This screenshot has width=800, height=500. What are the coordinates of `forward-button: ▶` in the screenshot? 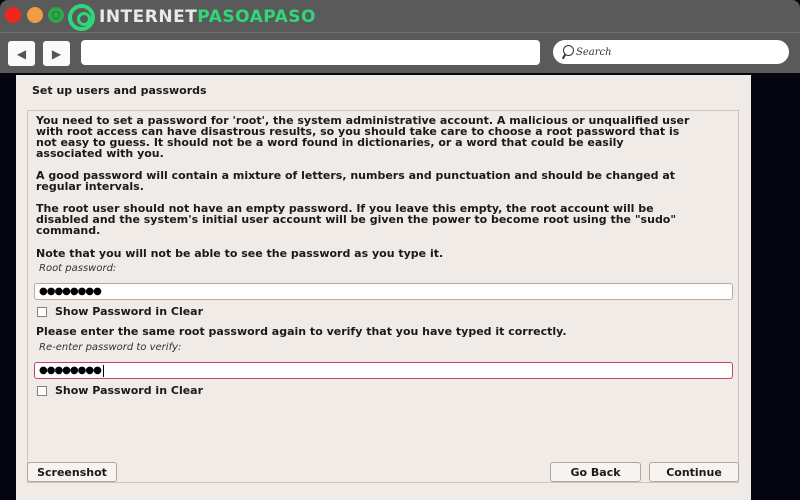 It's located at (56, 53).